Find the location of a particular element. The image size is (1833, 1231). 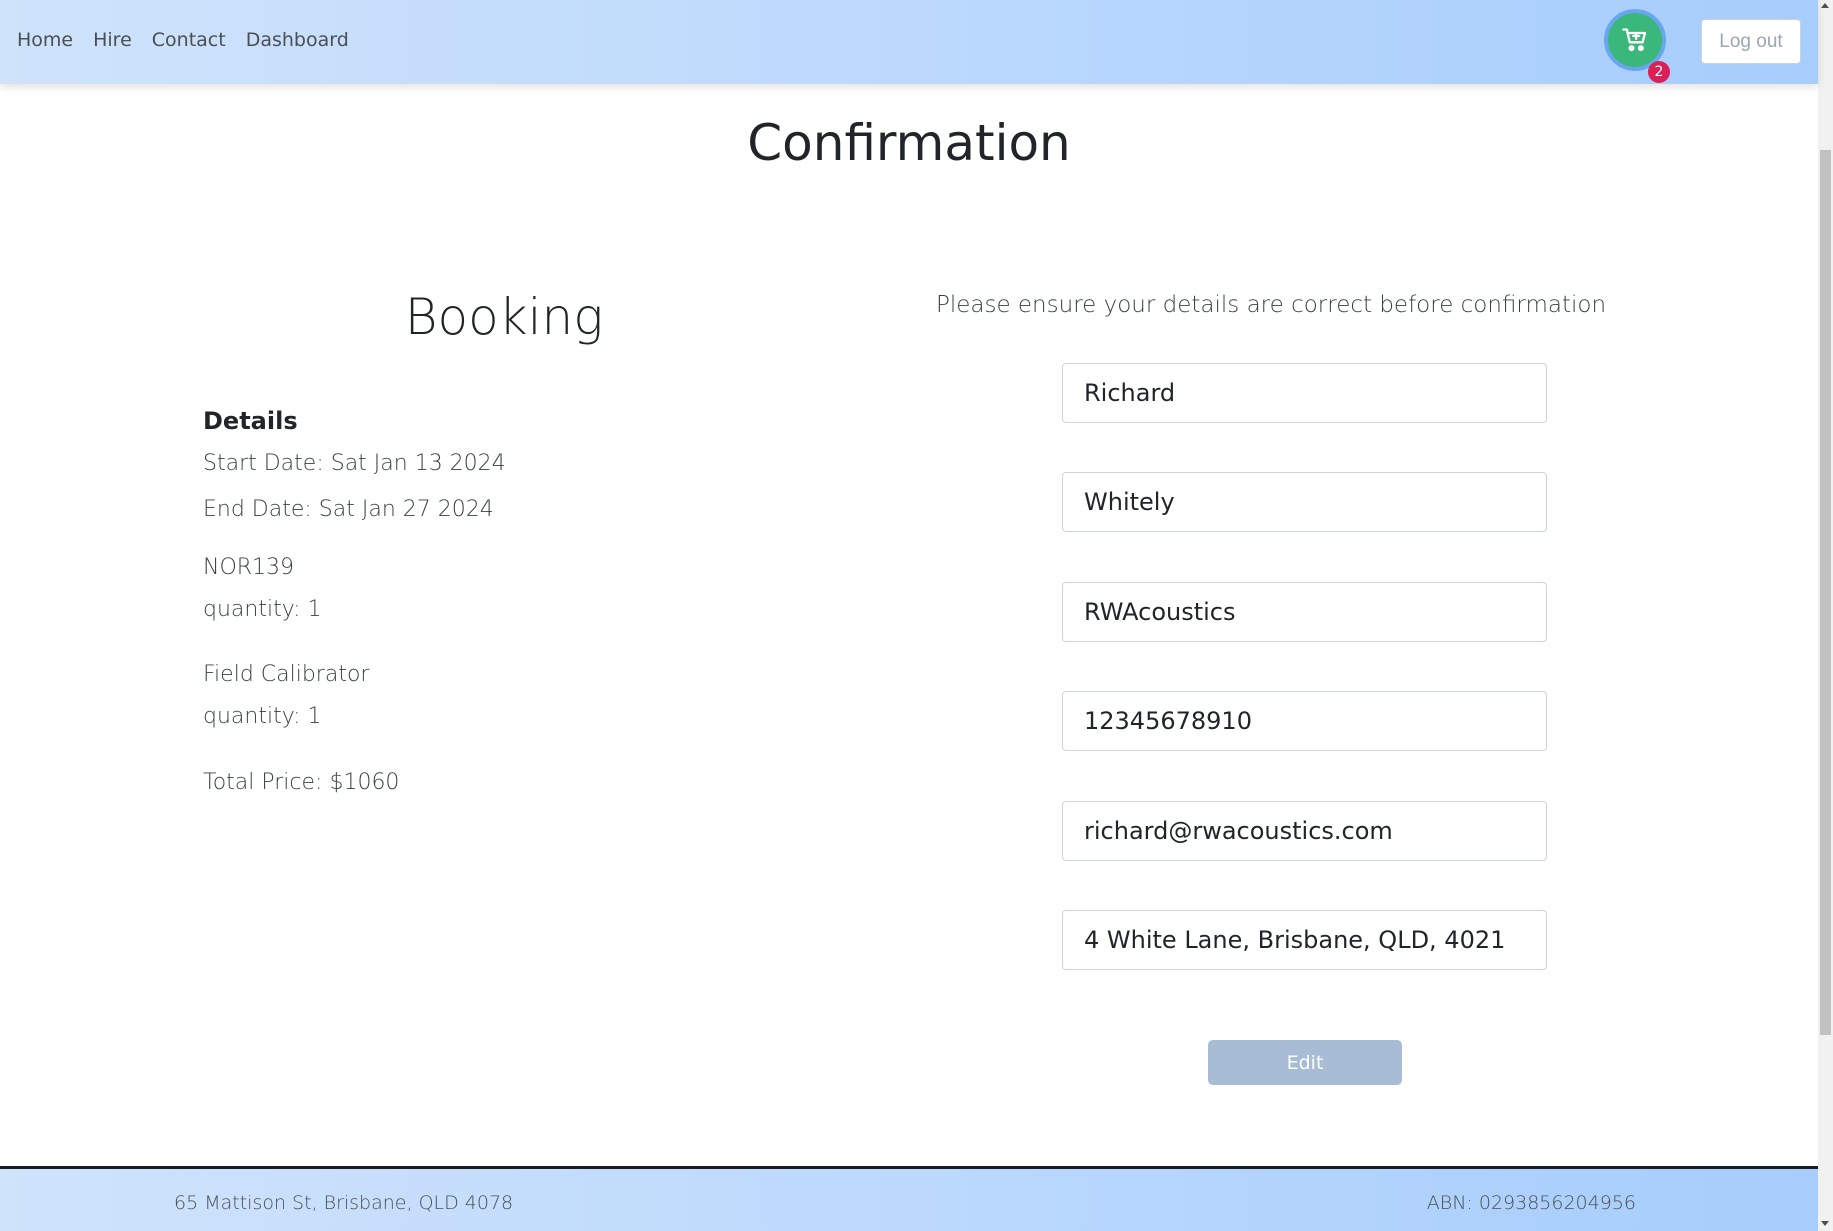

phone-field is located at coordinates (1304, 721).